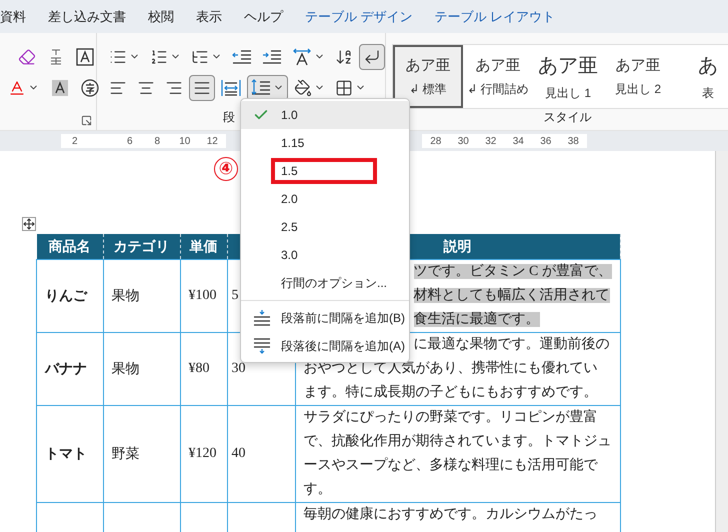 This screenshot has height=532, width=728. I want to click on description-text: に最適な果物です。運動前後の, so click(512, 344).